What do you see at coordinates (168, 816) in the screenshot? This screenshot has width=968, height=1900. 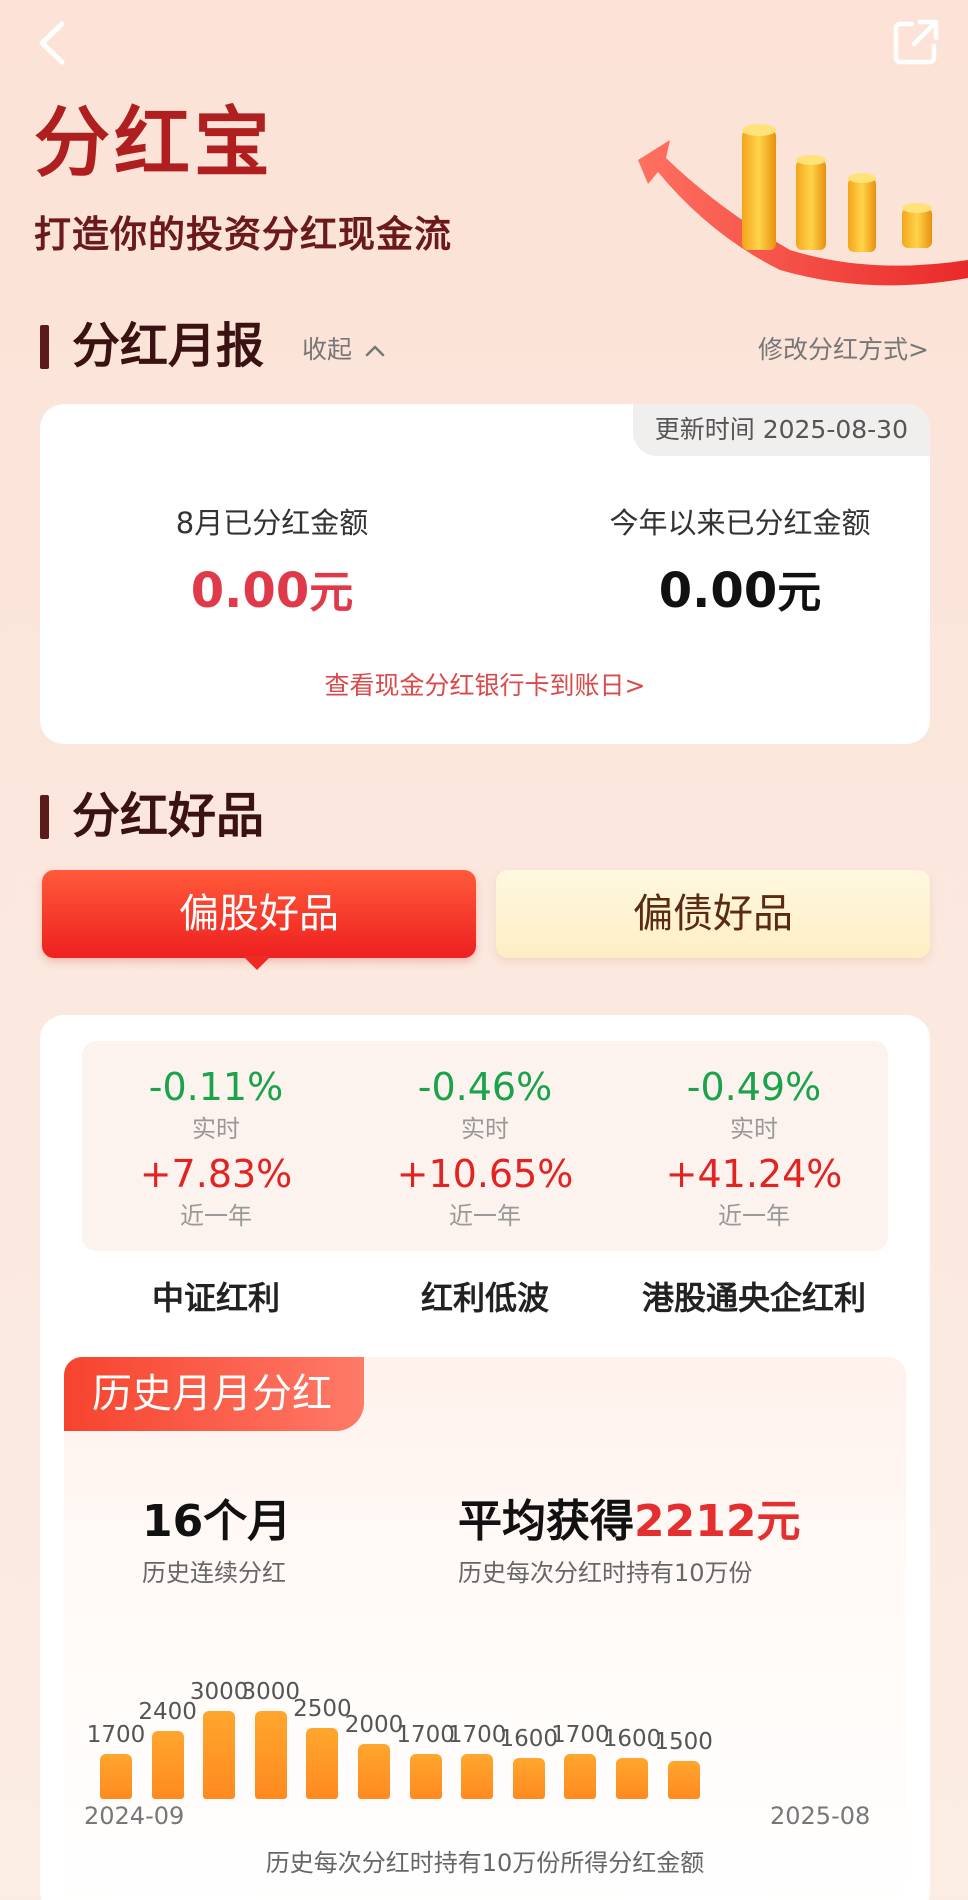 I see `products-section-title: 分红好品` at bounding box center [168, 816].